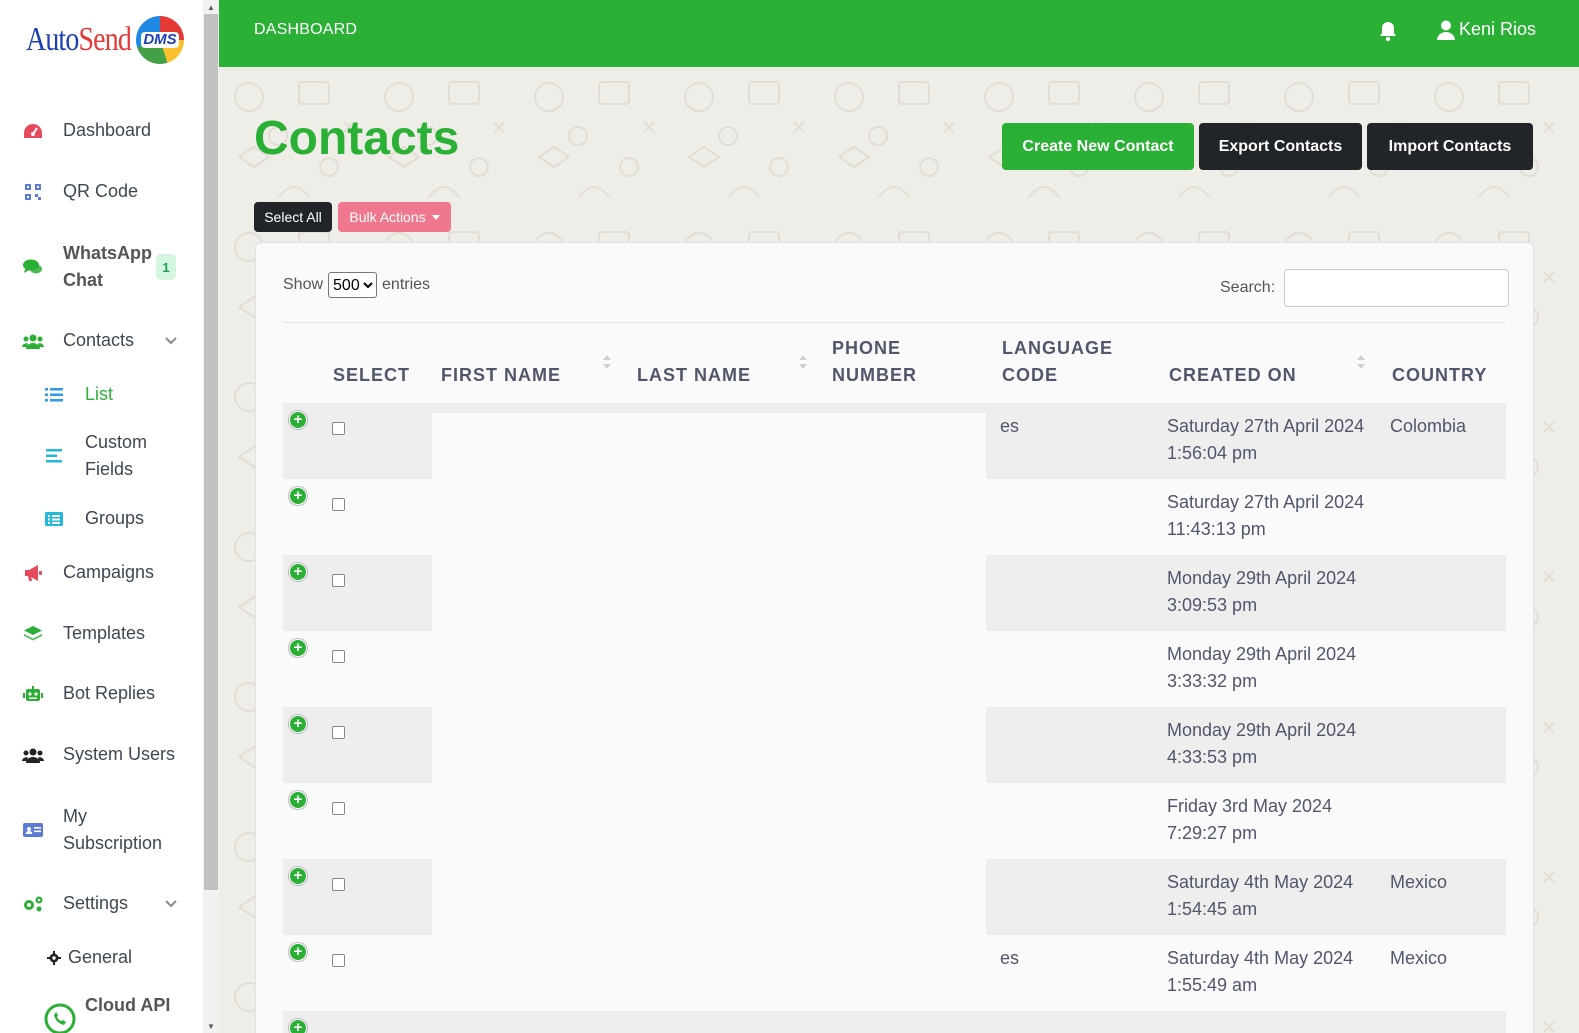 Image resolution: width=1579 pixels, height=1033 pixels. What do you see at coordinates (1439, 375) in the screenshot?
I see `column-header-country: COUNTRY` at bounding box center [1439, 375].